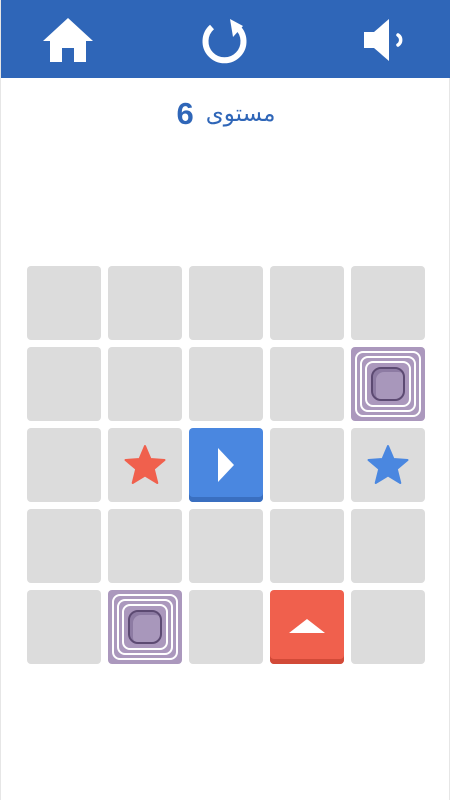  I want to click on level-number: 6, so click(185, 113).